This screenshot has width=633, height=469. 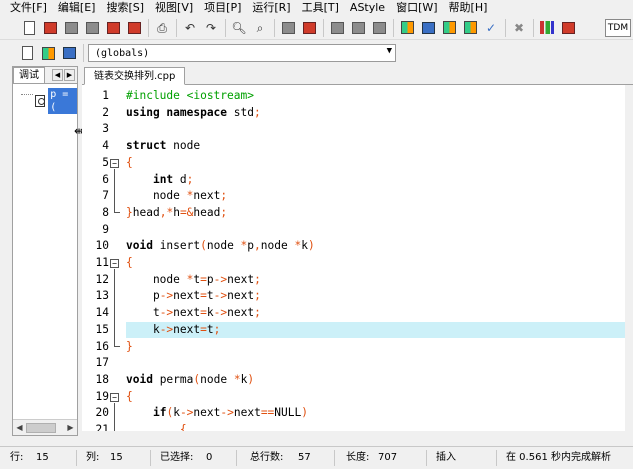 What do you see at coordinates (173, 8) in the screenshot?
I see `menu-view: 视图[V]` at bounding box center [173, 8].